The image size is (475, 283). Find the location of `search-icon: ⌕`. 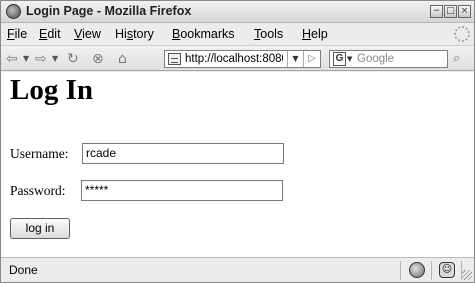

search-icon: ⌕ is located at coordinates (462, 59).